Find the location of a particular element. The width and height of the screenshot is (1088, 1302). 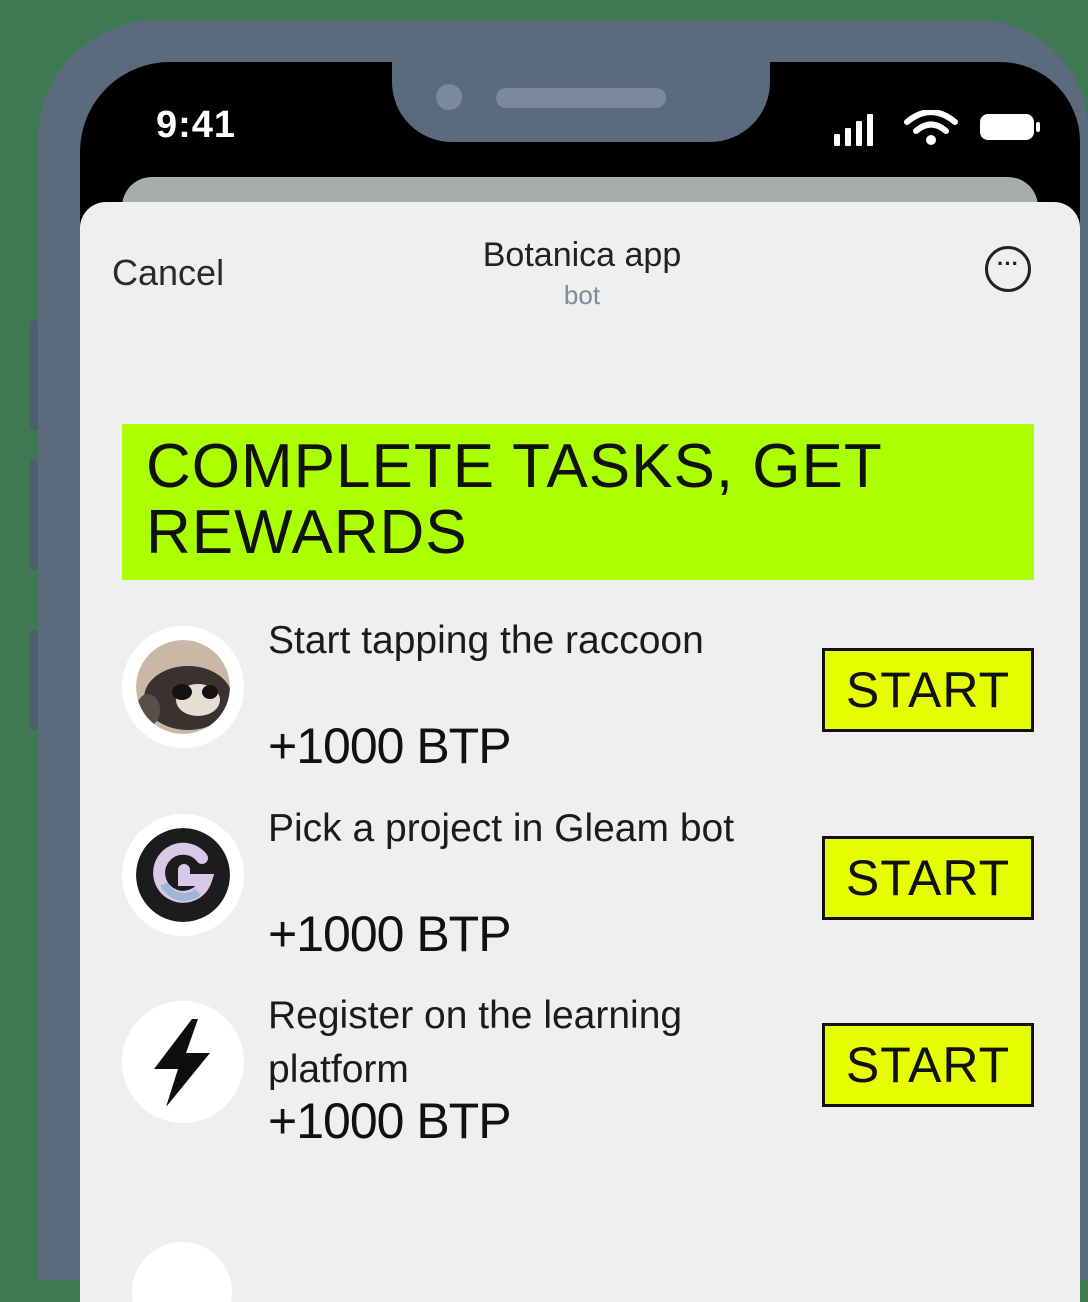

app-subtitle: bot is located at coordinates (582, 295).